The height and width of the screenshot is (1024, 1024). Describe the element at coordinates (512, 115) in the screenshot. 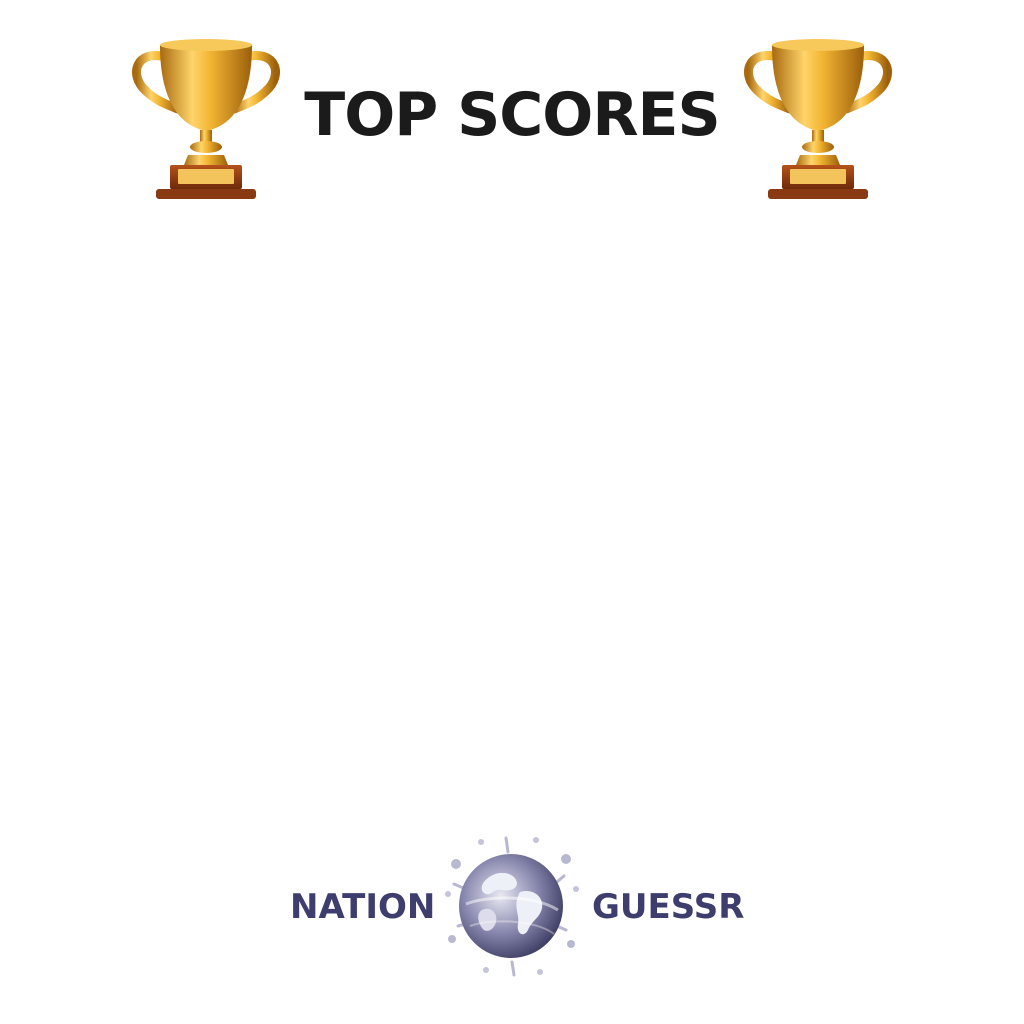

I see `page-title: TOP SCORES` at that location.